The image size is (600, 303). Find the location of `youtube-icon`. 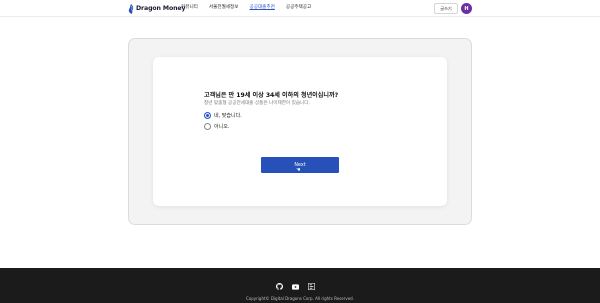

youtube-icon is located at coordinates (295, 286).